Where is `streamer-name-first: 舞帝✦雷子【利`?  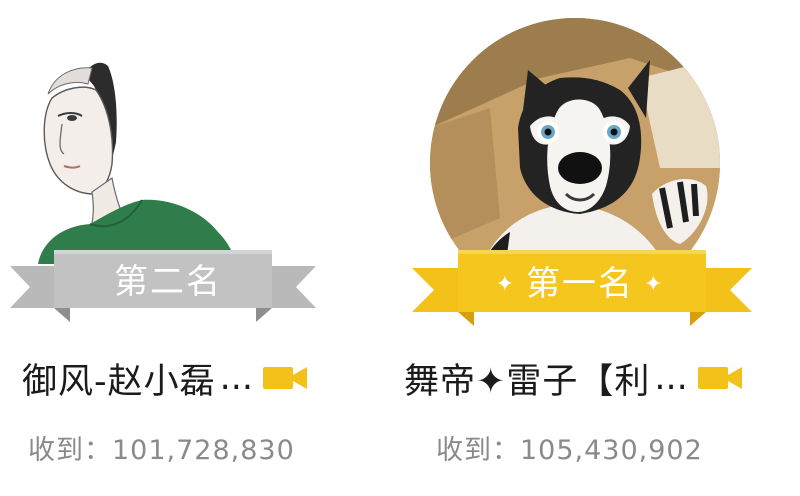 streamer-name-first: 舞帝✦雷子【利 is located at coordinates (527, 378).